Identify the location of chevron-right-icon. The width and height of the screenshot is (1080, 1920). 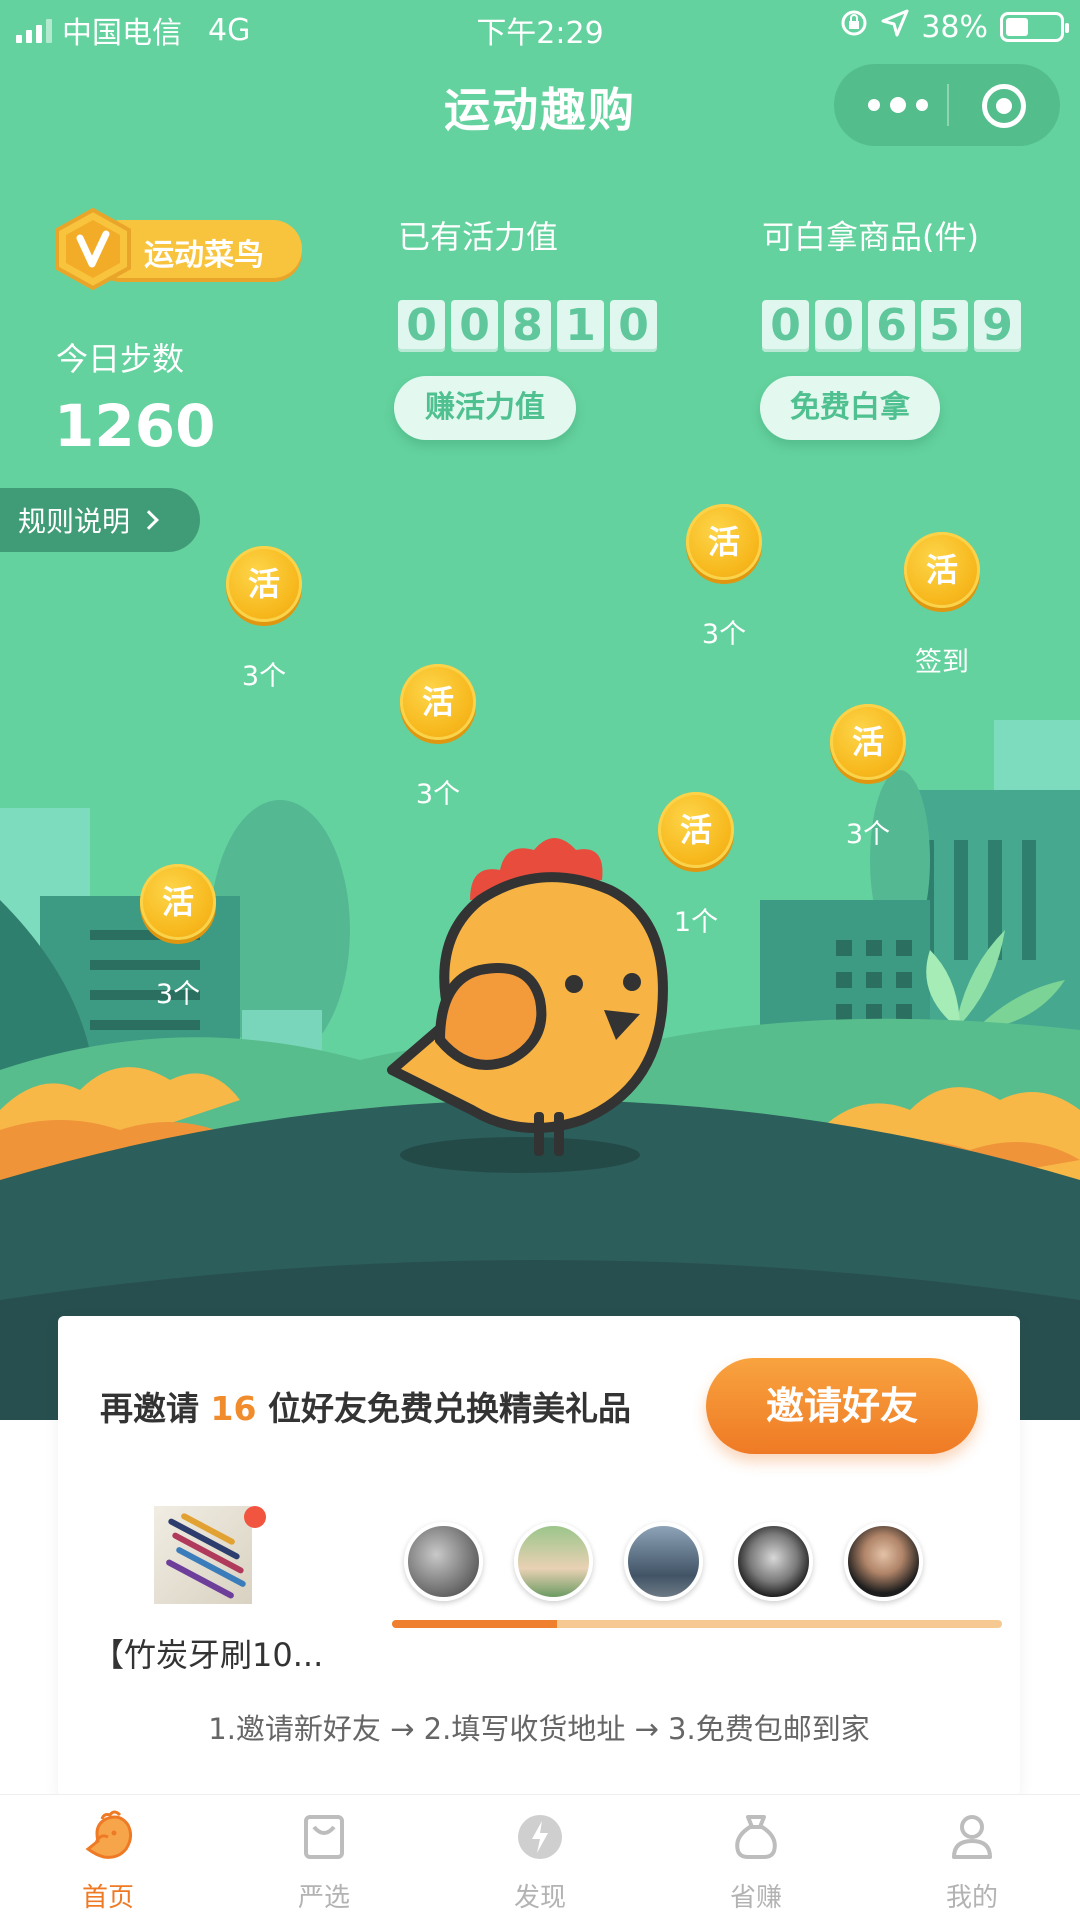
(149, 520).